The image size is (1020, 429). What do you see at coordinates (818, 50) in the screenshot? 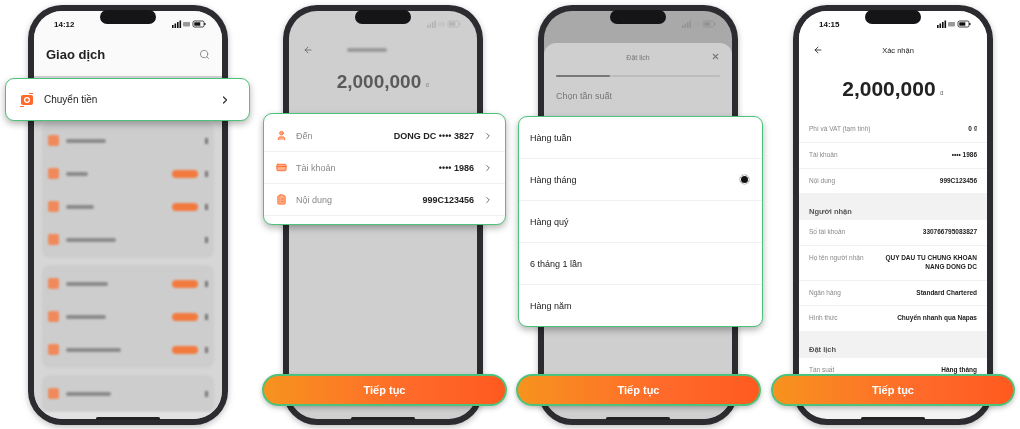
I see `back-arrow-icon` at bounding box center [818, 50].